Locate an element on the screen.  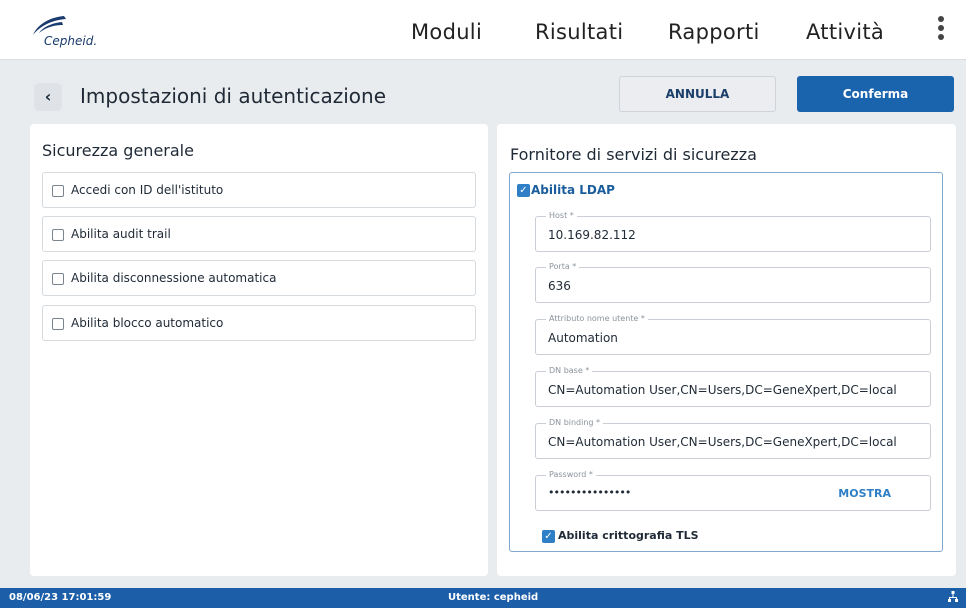
status-user: Utente: cepheid is located at coordinates (493, 597).